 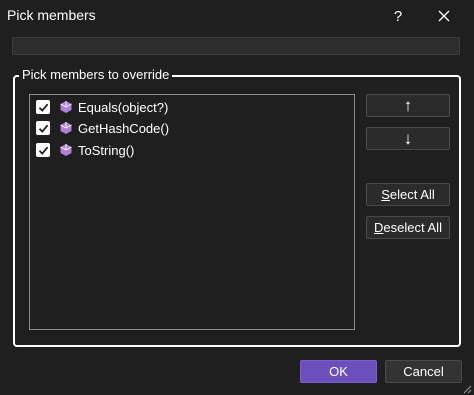 What do you see at coordinates (408, 138) in the screenshot?
I see `move-down-button: ↓` at bounding box center [408, 138].